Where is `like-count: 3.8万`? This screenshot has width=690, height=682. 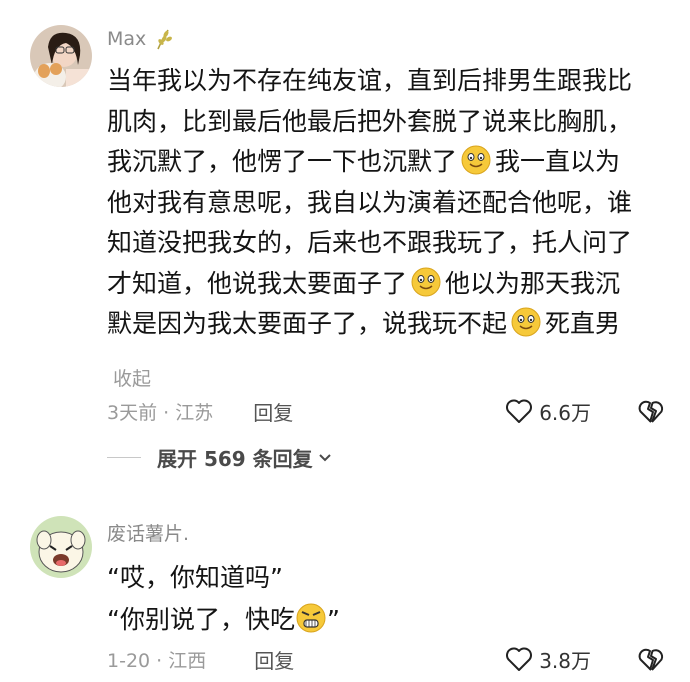 like-count: 3.8万 is located at coordinates (565, 660).